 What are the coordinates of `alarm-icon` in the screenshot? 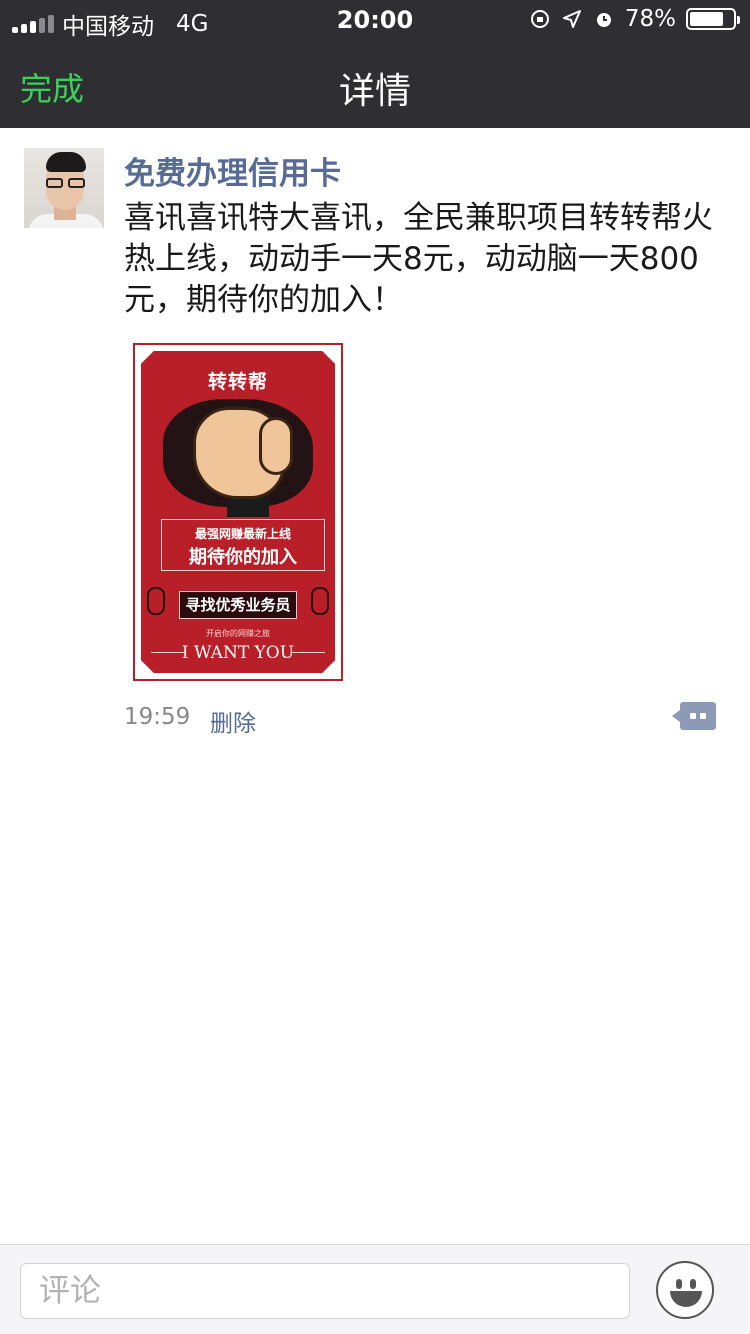 It's located at (604, 19).